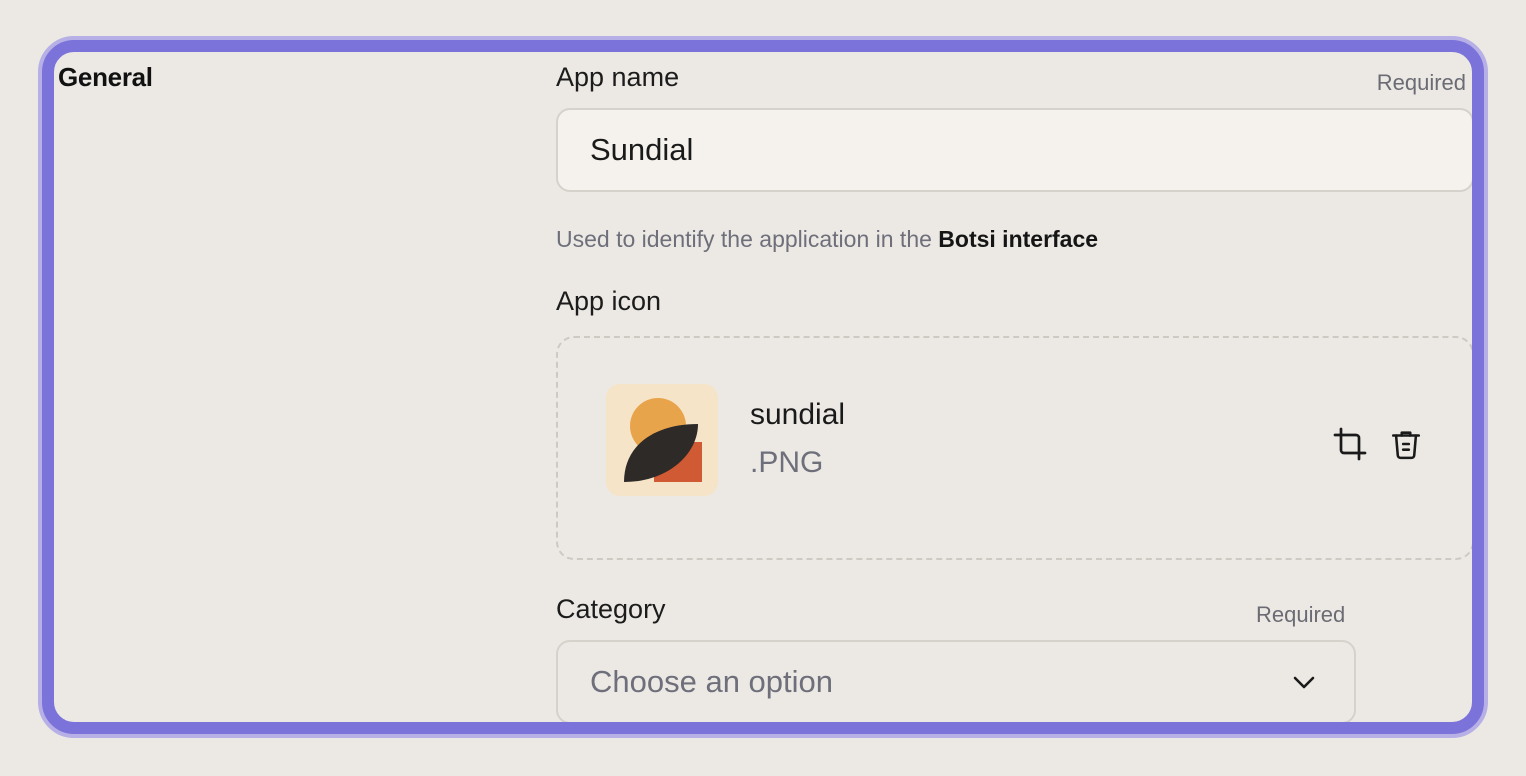  Describe the element at coordinates (1301, 614) in the screenshot. I see `category-required: Required` at that location.